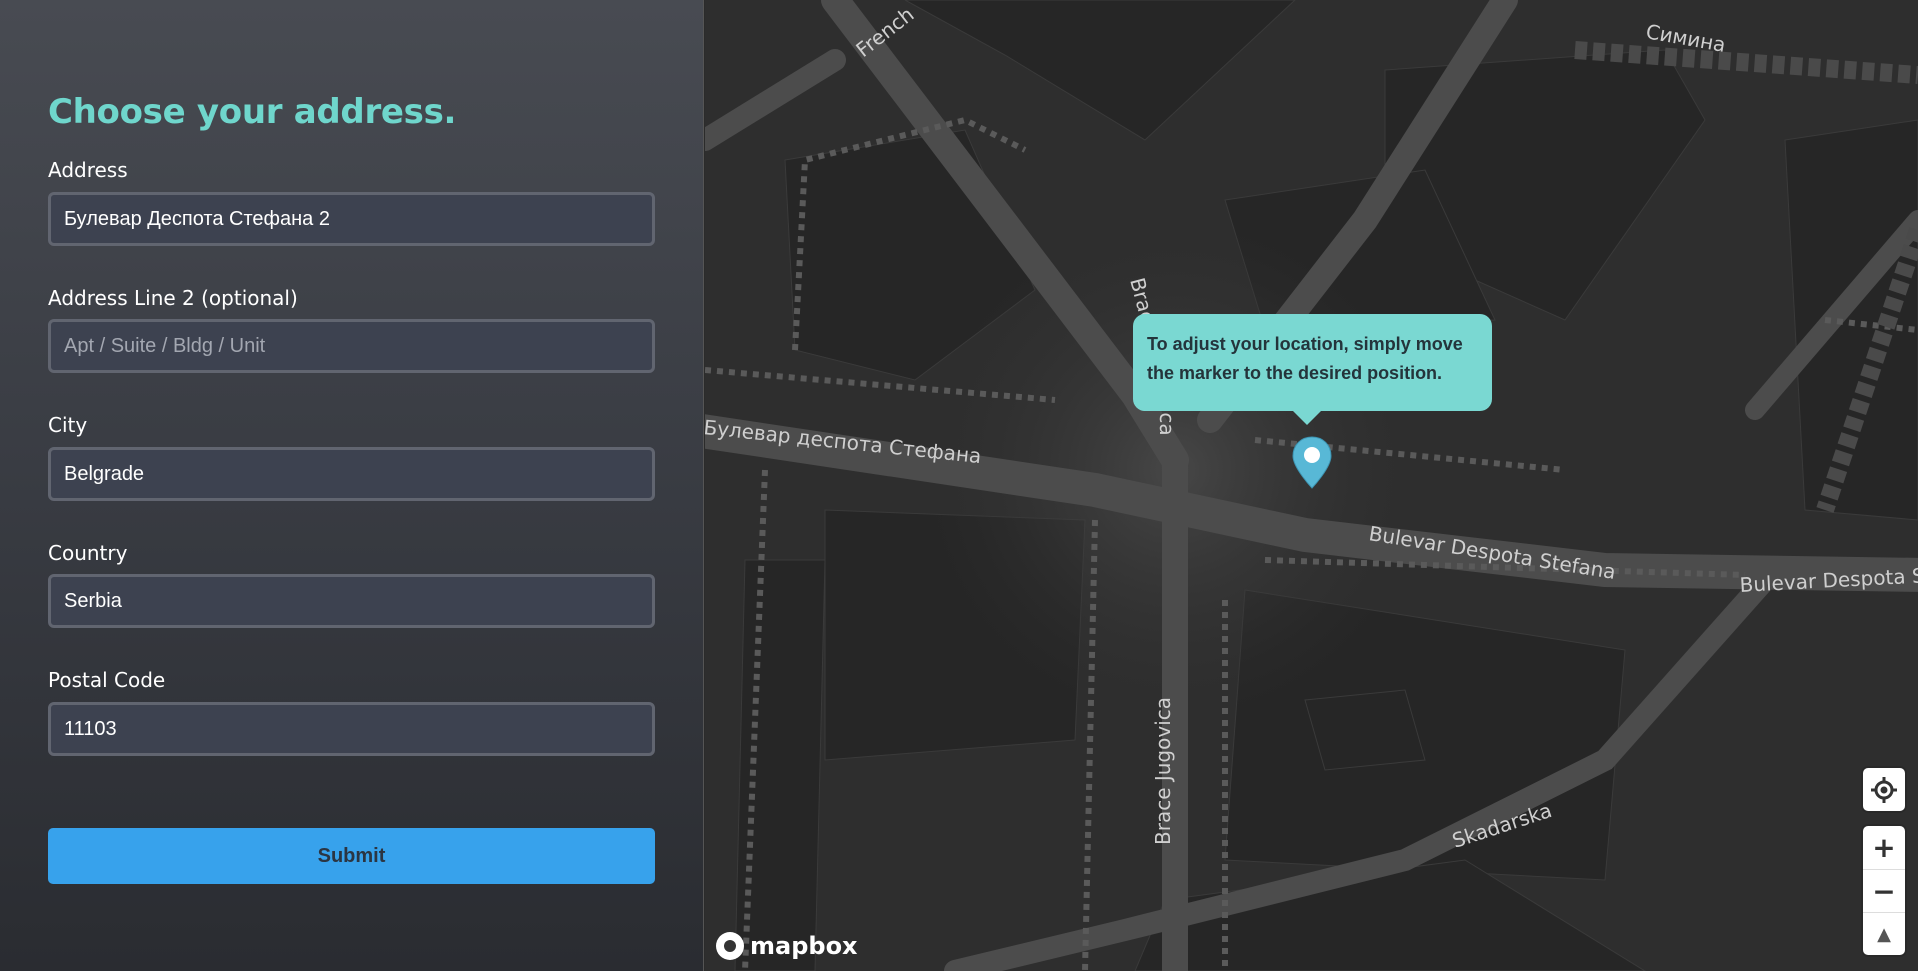  I want to click on compass-button: ▲, so click(1884, 933).